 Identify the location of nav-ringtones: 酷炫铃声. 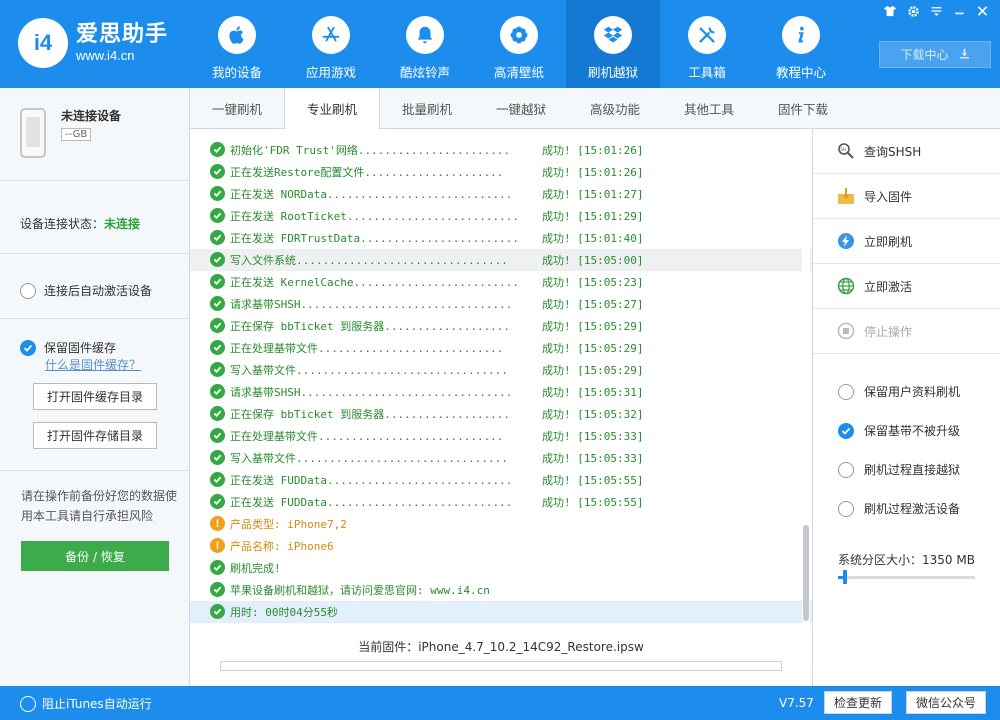
(425, 44).